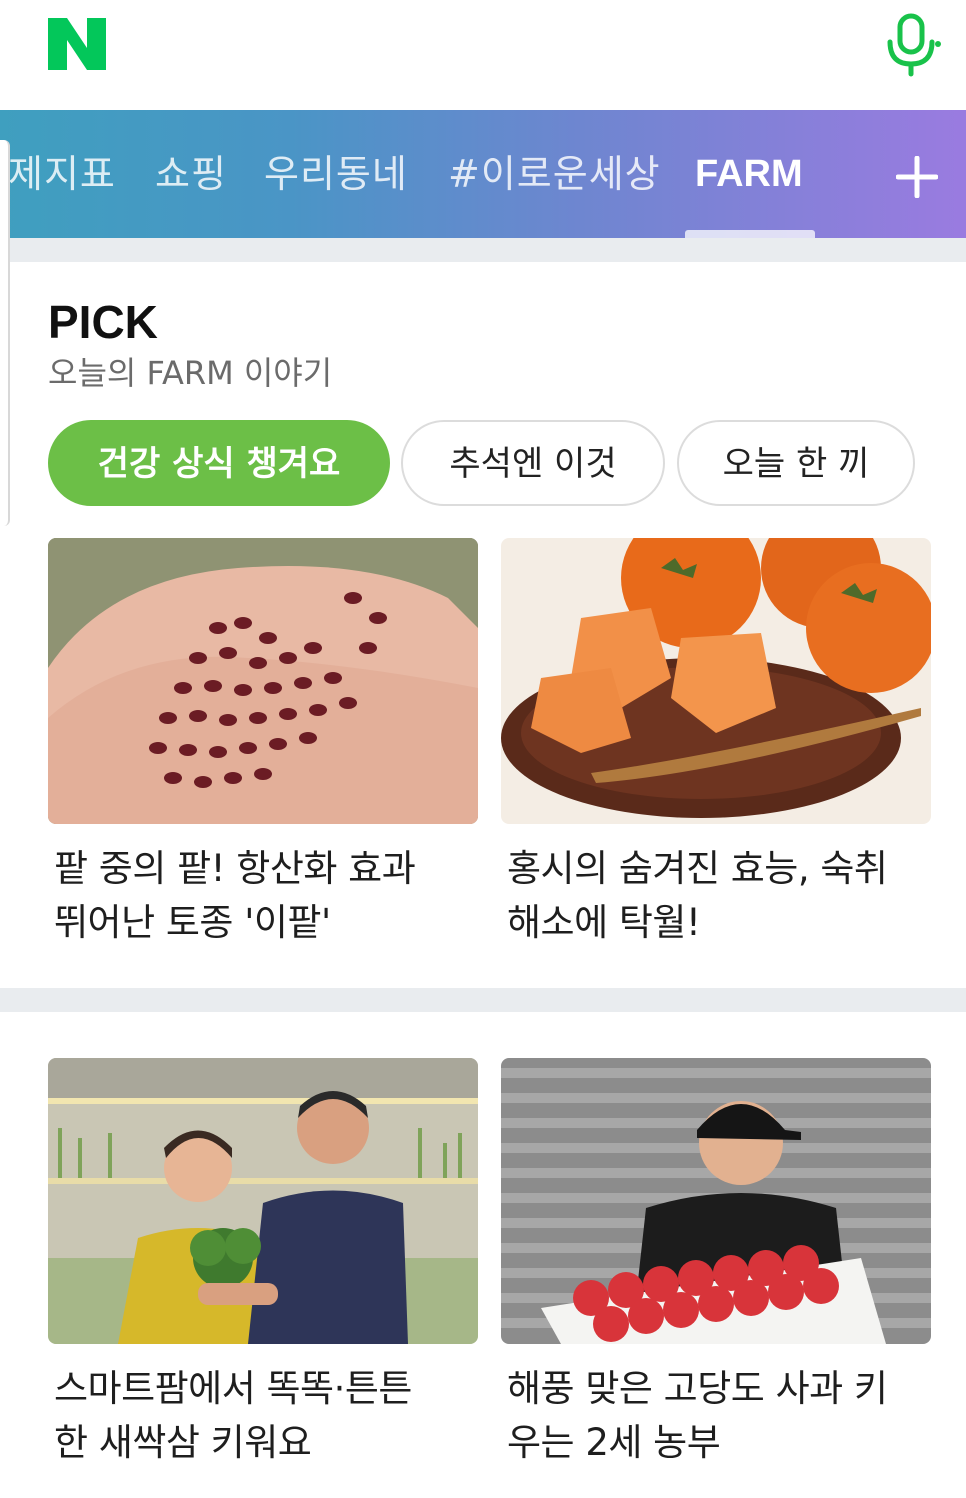 This screenshot has height=1498, width=966. What do you see at coordinates (697, 1388) in the screenshot?
I see `card-title-line: 해풍 맞은 고당도 사과 키` at bounding box center [697, 1388].